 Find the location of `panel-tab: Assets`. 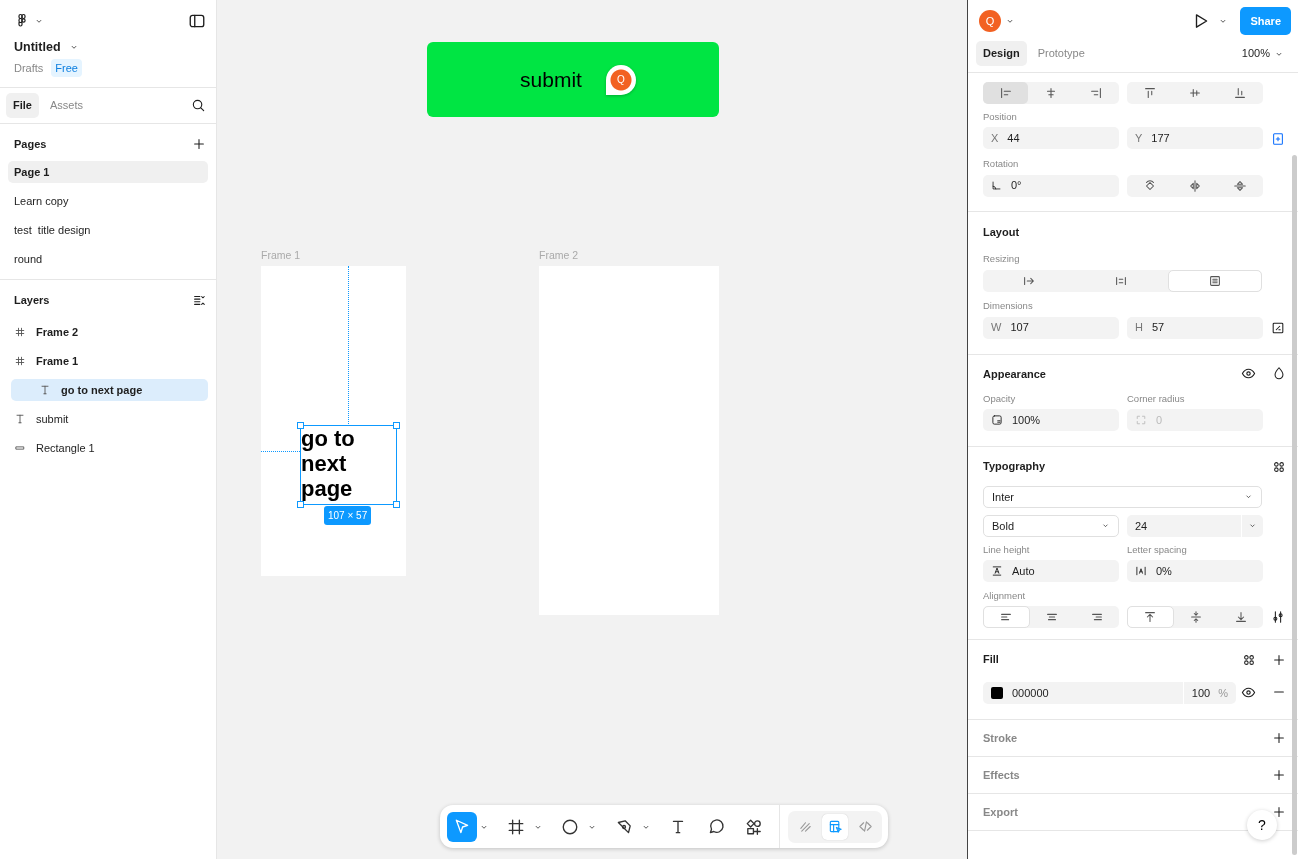

panel-tab: Assets is located at coordinates (66, 105).